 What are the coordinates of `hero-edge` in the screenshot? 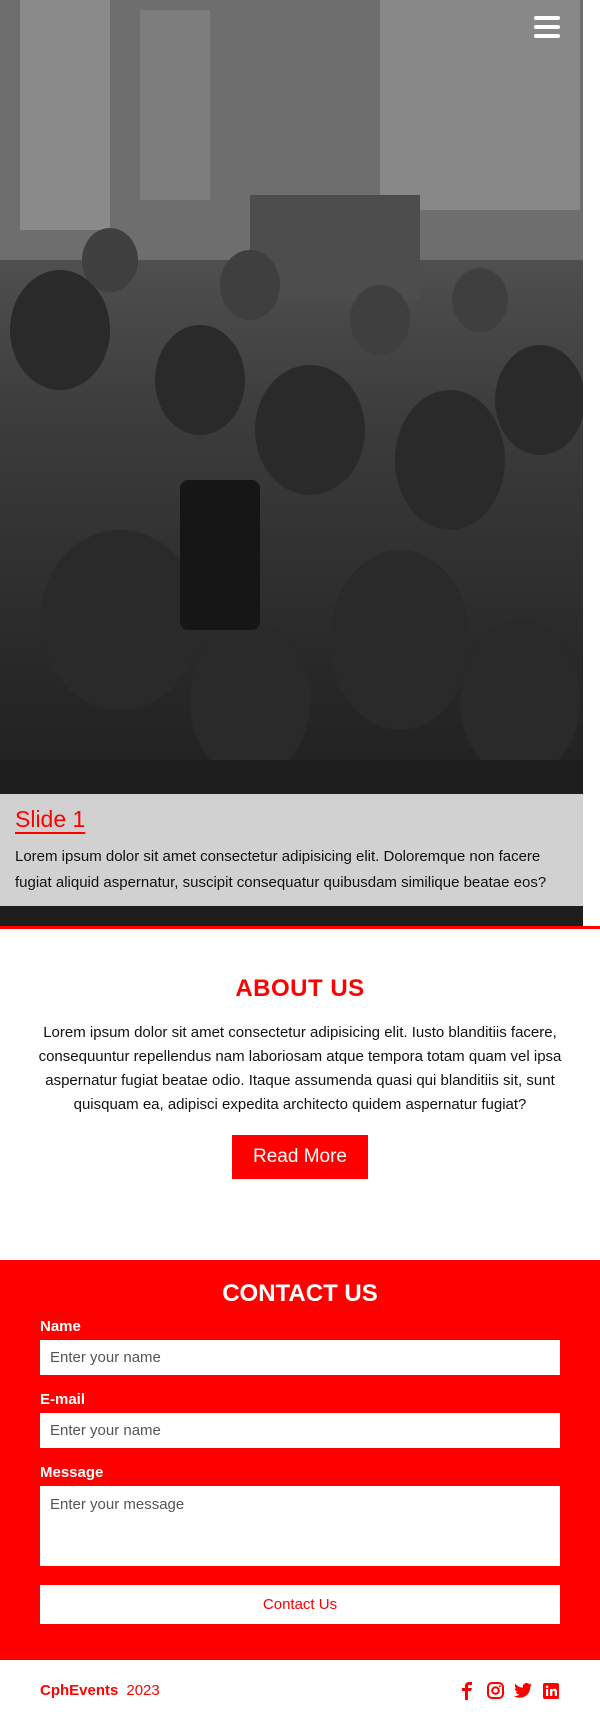 It's located at (591, 464).